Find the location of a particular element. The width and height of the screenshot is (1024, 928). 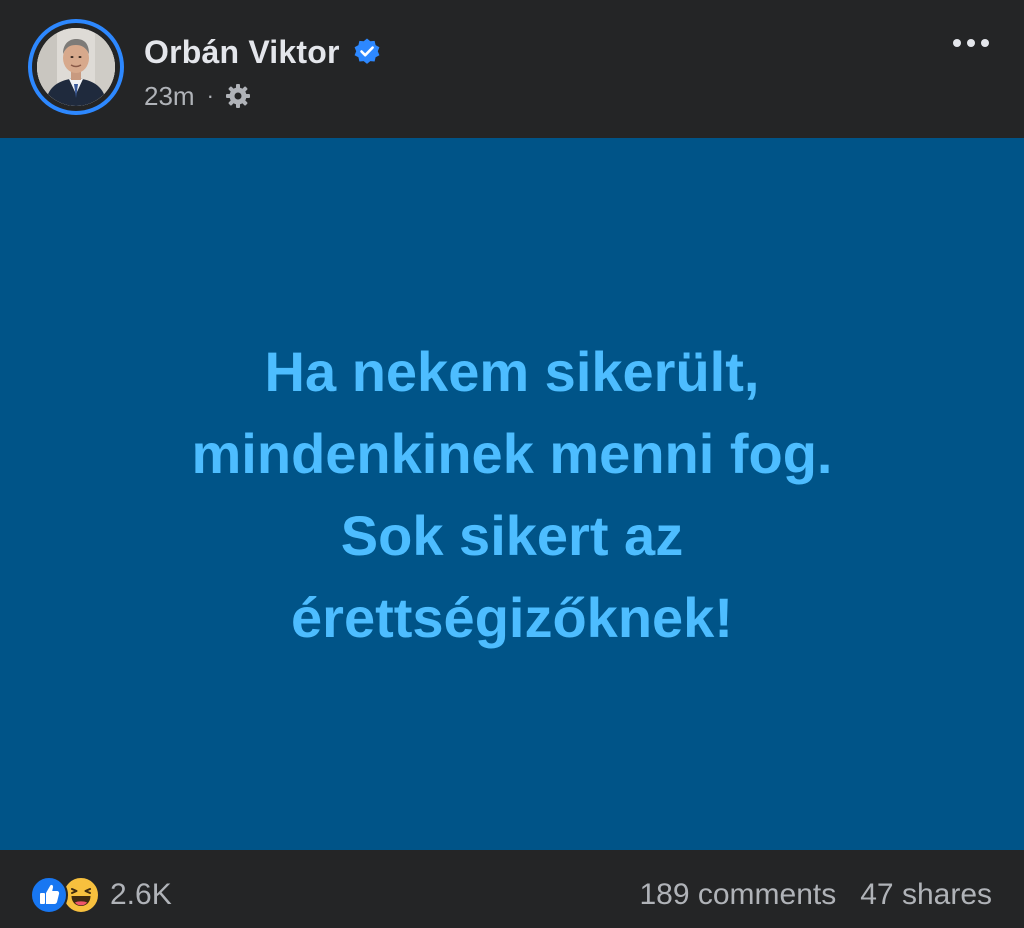

post-meta: 23m · is located at coordinates (198, 96).